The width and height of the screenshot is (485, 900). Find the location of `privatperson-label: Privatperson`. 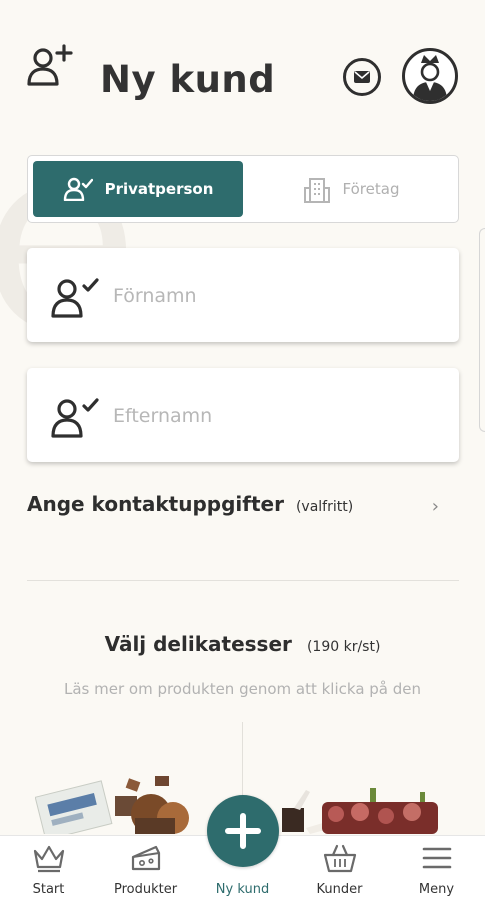

privatperson-label: Privatperson is located at coordinates (159, 189).